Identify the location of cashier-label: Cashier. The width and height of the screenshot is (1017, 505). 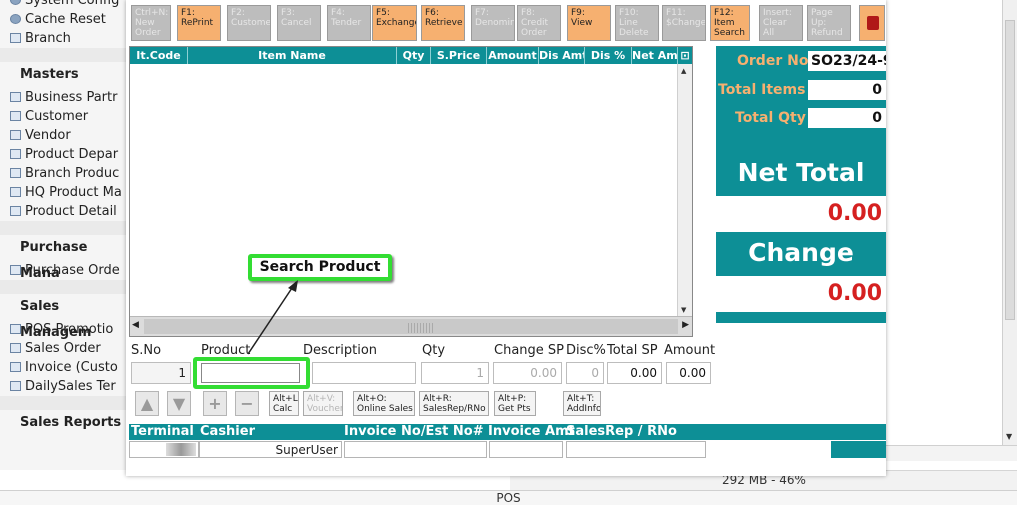
(227, 431).